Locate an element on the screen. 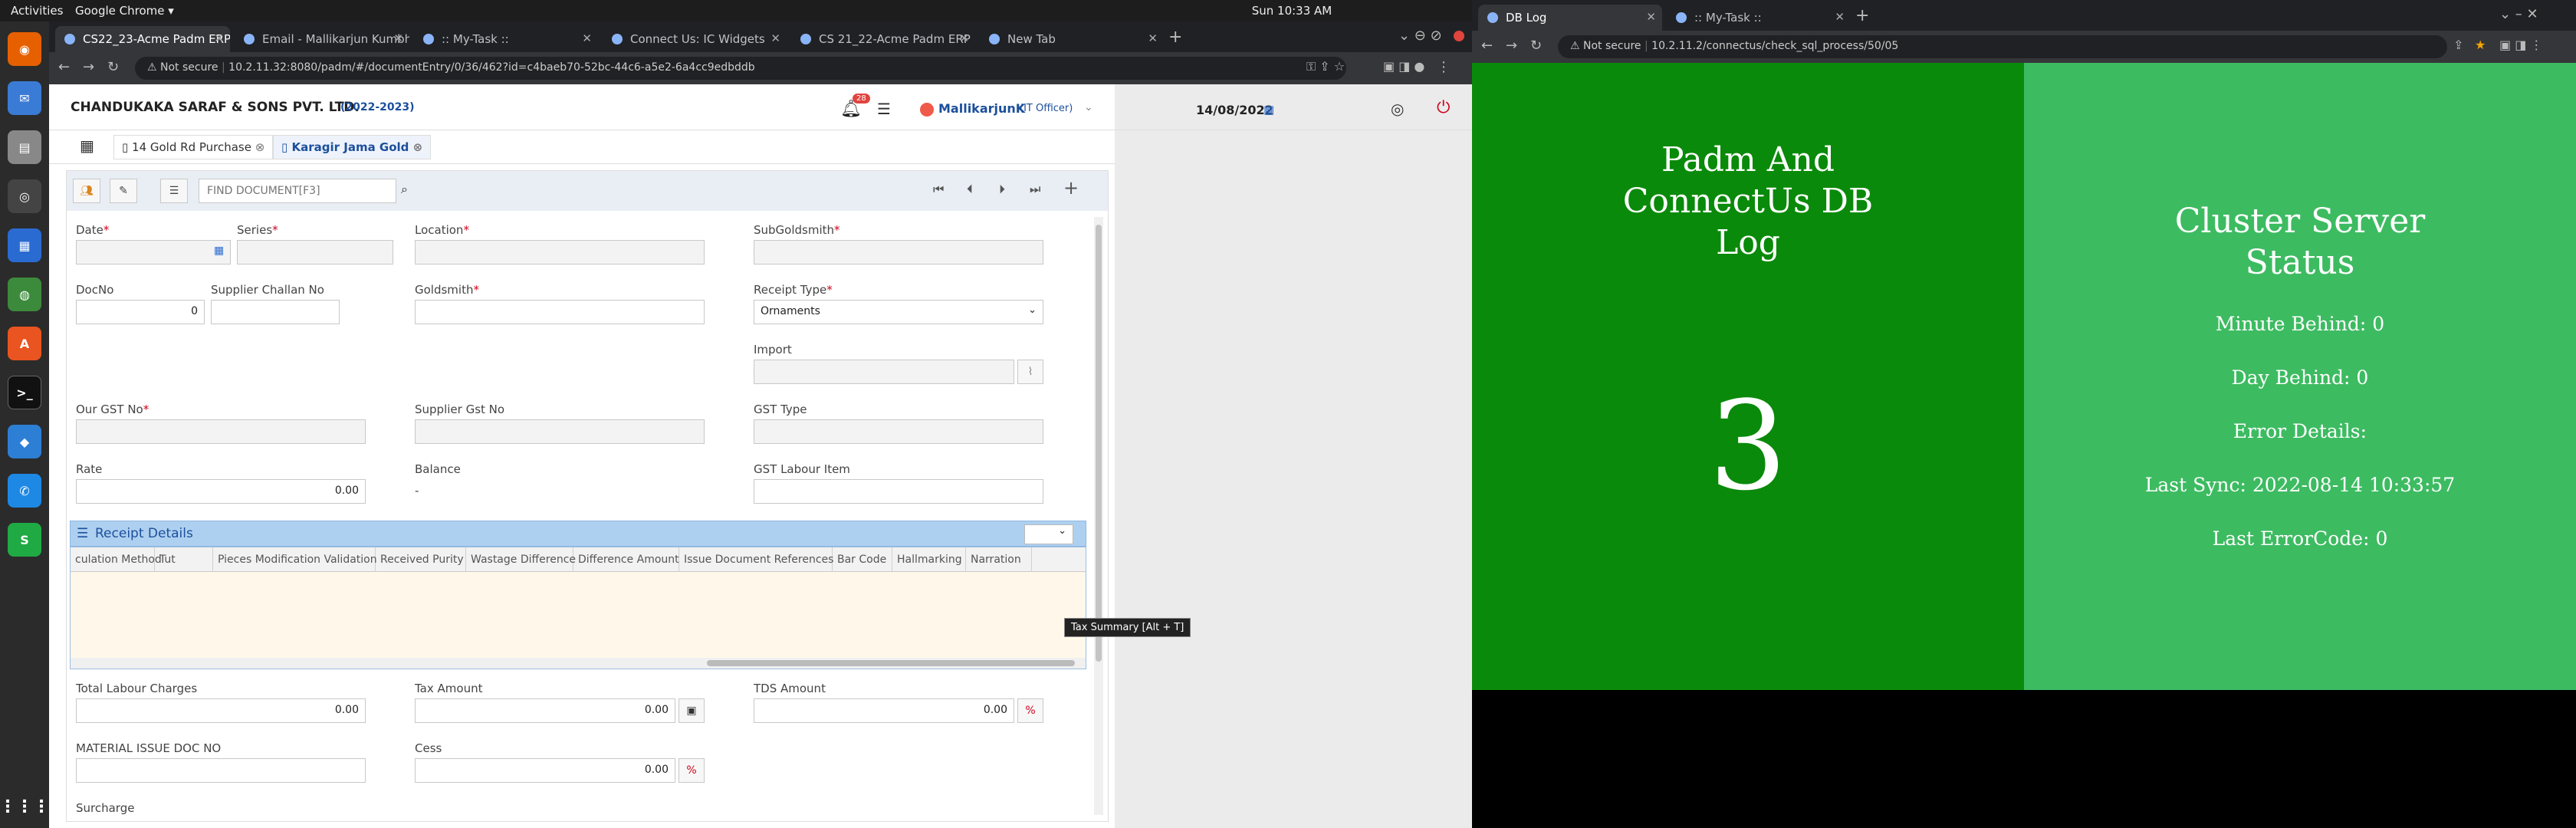 The height and width of the screenshot is (828, 2576). tax-amount-field: 0.00 is located at coordinates (545, 711).